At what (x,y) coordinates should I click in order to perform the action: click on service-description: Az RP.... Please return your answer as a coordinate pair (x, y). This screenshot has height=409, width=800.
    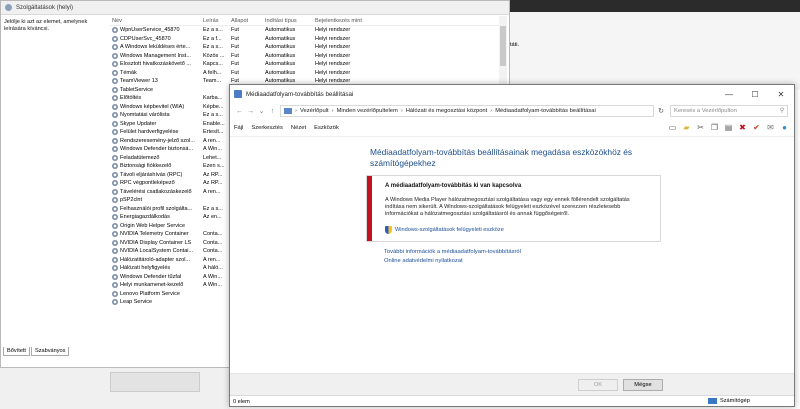
    Looking at the image, I should click on (213, 183).